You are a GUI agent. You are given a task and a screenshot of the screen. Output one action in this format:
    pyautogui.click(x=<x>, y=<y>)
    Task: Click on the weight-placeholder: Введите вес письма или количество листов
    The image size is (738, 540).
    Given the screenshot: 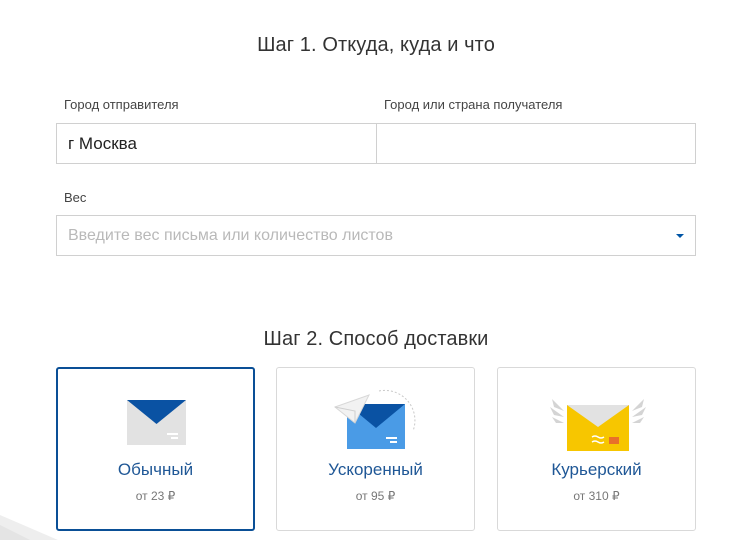 What is the action you would take?
    pyautogui.click(x=230, y=235)
    